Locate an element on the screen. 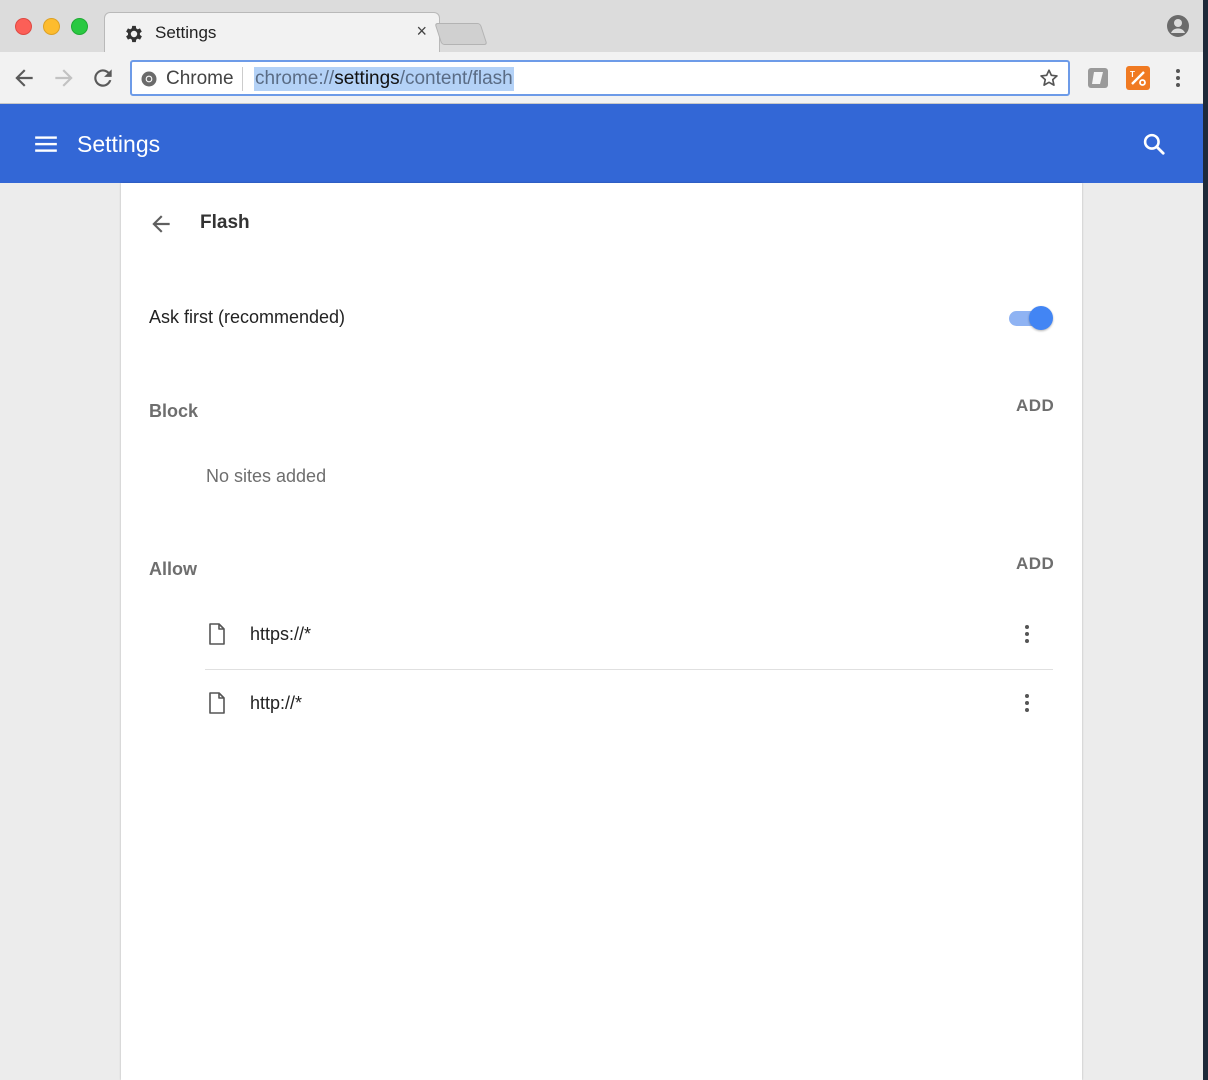 Image resolution: width=1208 pixels, height=1080 pixels. omnibox-chip: Chrome is located at coordinates (204, 79).